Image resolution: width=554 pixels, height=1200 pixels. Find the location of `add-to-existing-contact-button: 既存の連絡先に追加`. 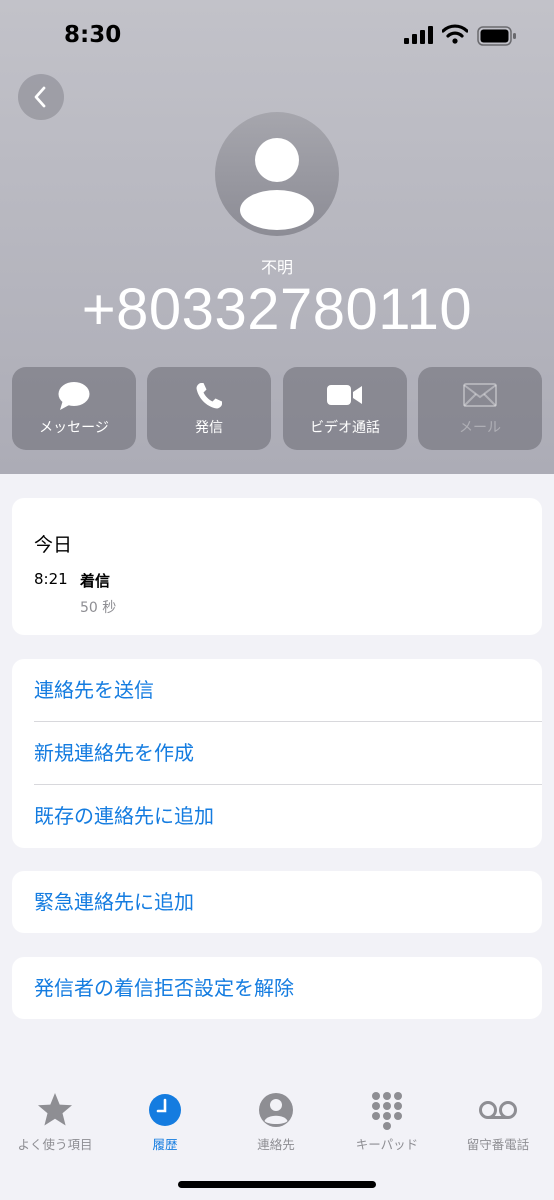

add-to-existing-contact-button: 既存の連絡先に追加 is located at coordinates (288, 816).